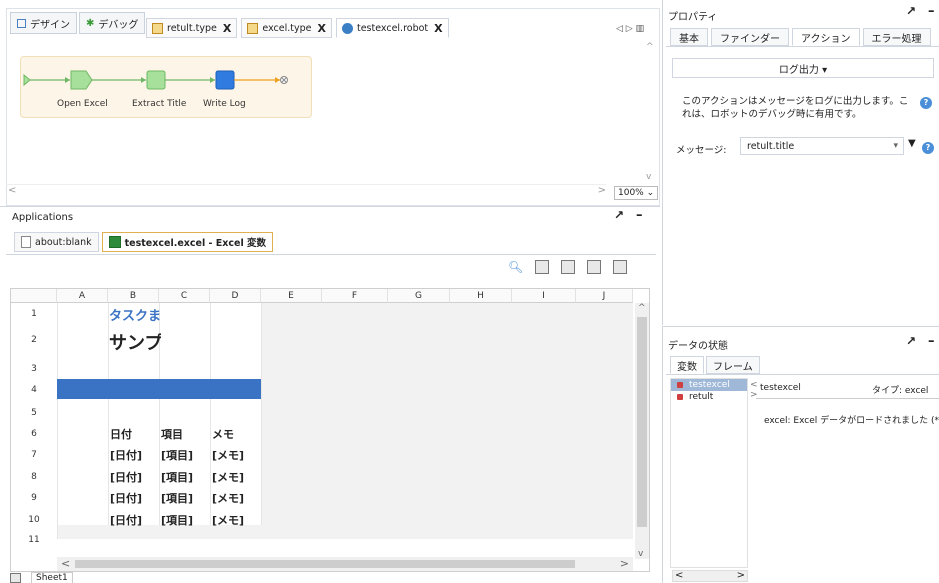 The width and height of the screenshot is (939, 583). What do you see at coordinates (133, 296) in the screenshot?
I see `column-header: B` at bounding box center [133, 296].